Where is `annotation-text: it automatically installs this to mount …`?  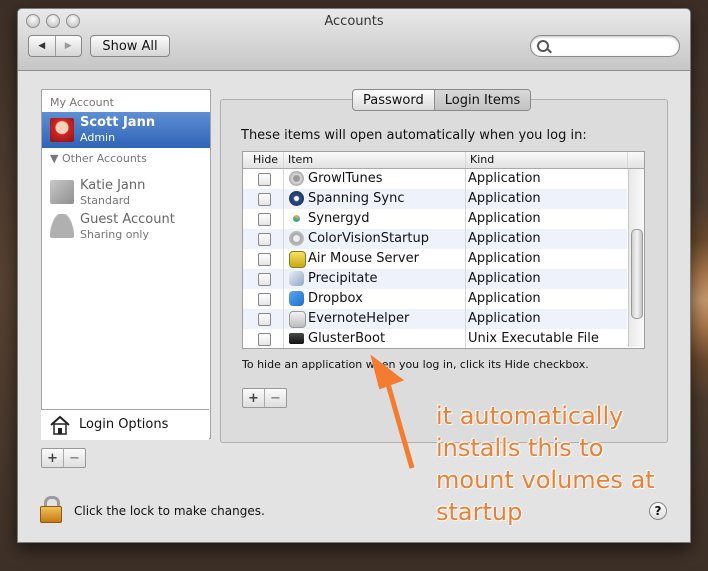
annotation-text: it automatically installs this to mount … is located at coordinates (545, 464).